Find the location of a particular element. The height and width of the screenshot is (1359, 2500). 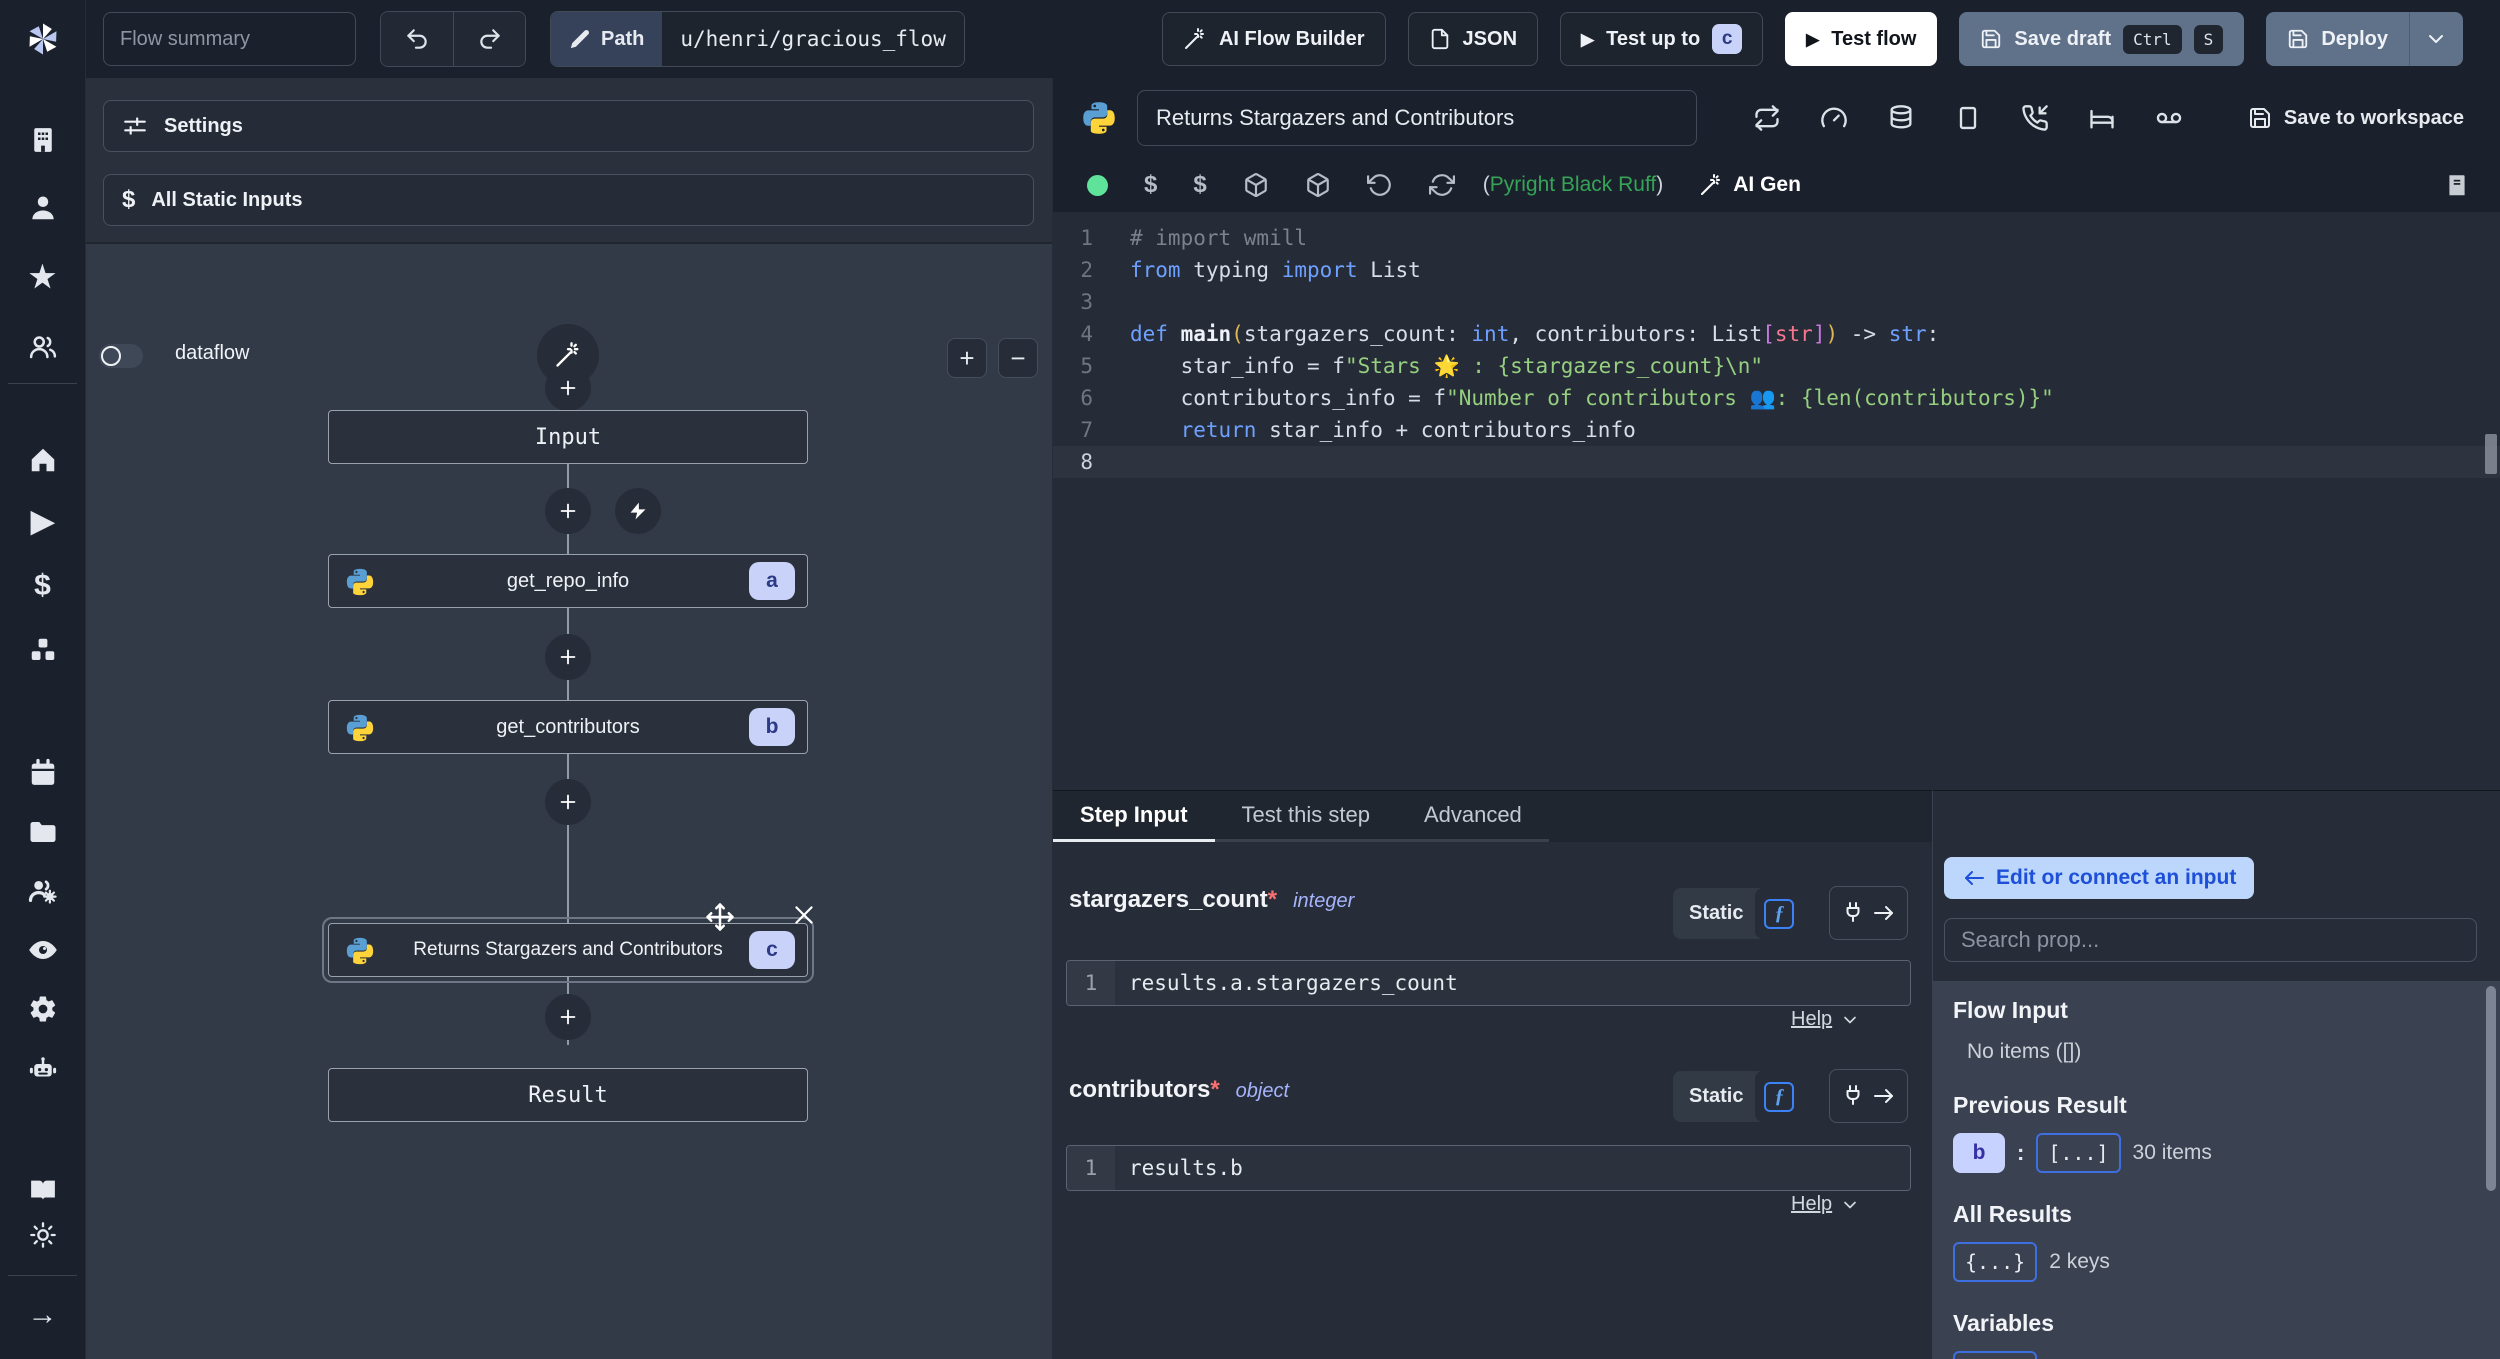

users-icon is located at coordinates (42, 347).